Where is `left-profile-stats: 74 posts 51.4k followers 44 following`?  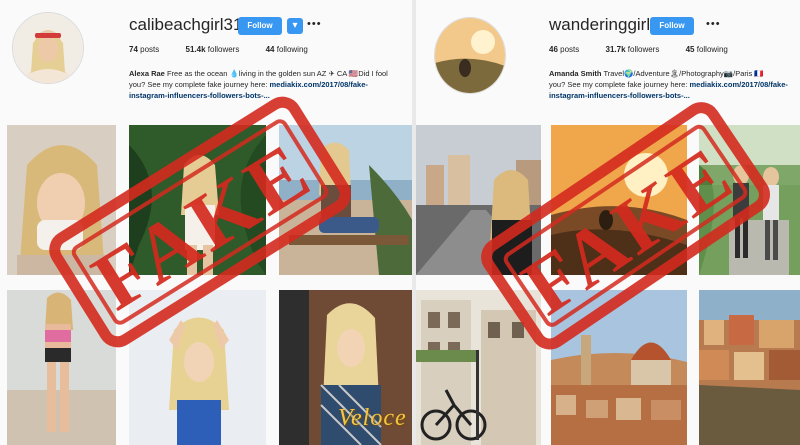 left-profile-stats: 74 posts 51.4k followers 44 following is located at coordinates (230, 49).